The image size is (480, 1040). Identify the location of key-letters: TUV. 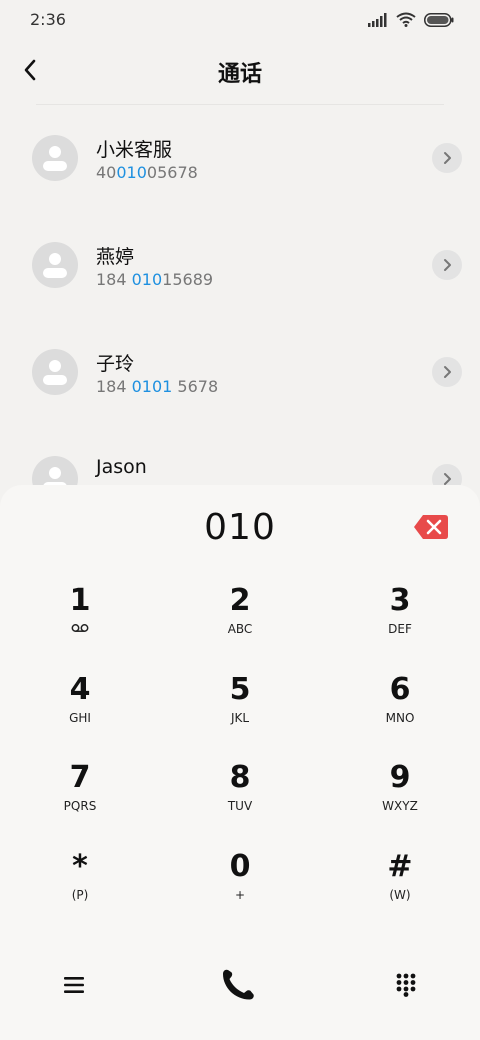
(240, 806).